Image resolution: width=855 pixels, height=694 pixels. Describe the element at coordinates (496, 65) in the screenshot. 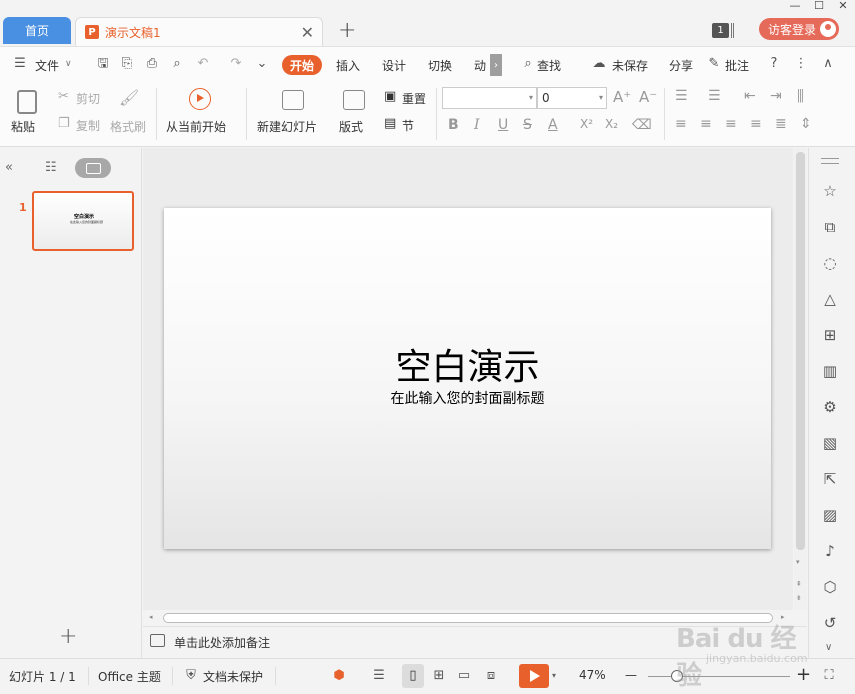

I see `tab-scroll-right-icon: ›` at that location.